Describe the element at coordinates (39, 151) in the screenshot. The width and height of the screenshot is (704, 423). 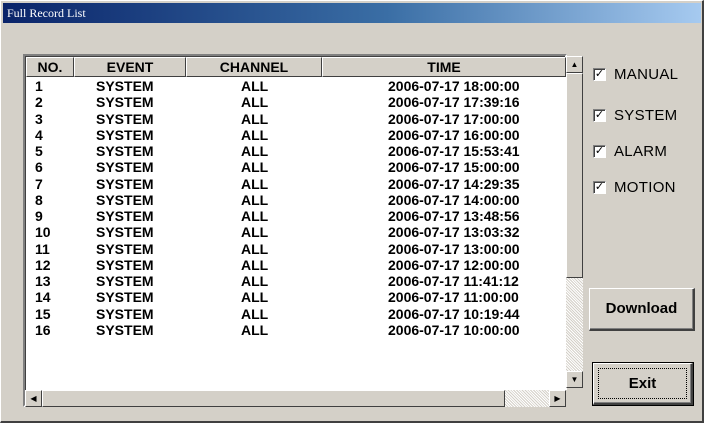
I see `row-no: 5` at that location.